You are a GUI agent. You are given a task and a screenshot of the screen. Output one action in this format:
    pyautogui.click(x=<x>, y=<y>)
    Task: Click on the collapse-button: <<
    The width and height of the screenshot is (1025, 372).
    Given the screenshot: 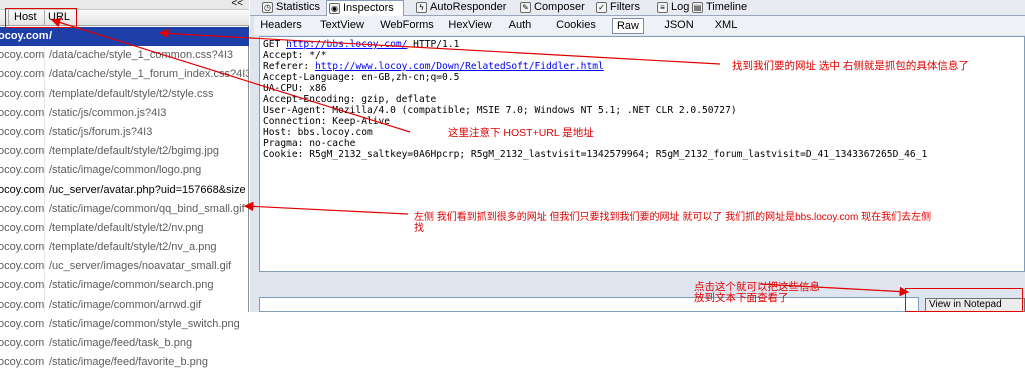 What is the action you would take?
    pyautogui.click(x=237, y=4)
    